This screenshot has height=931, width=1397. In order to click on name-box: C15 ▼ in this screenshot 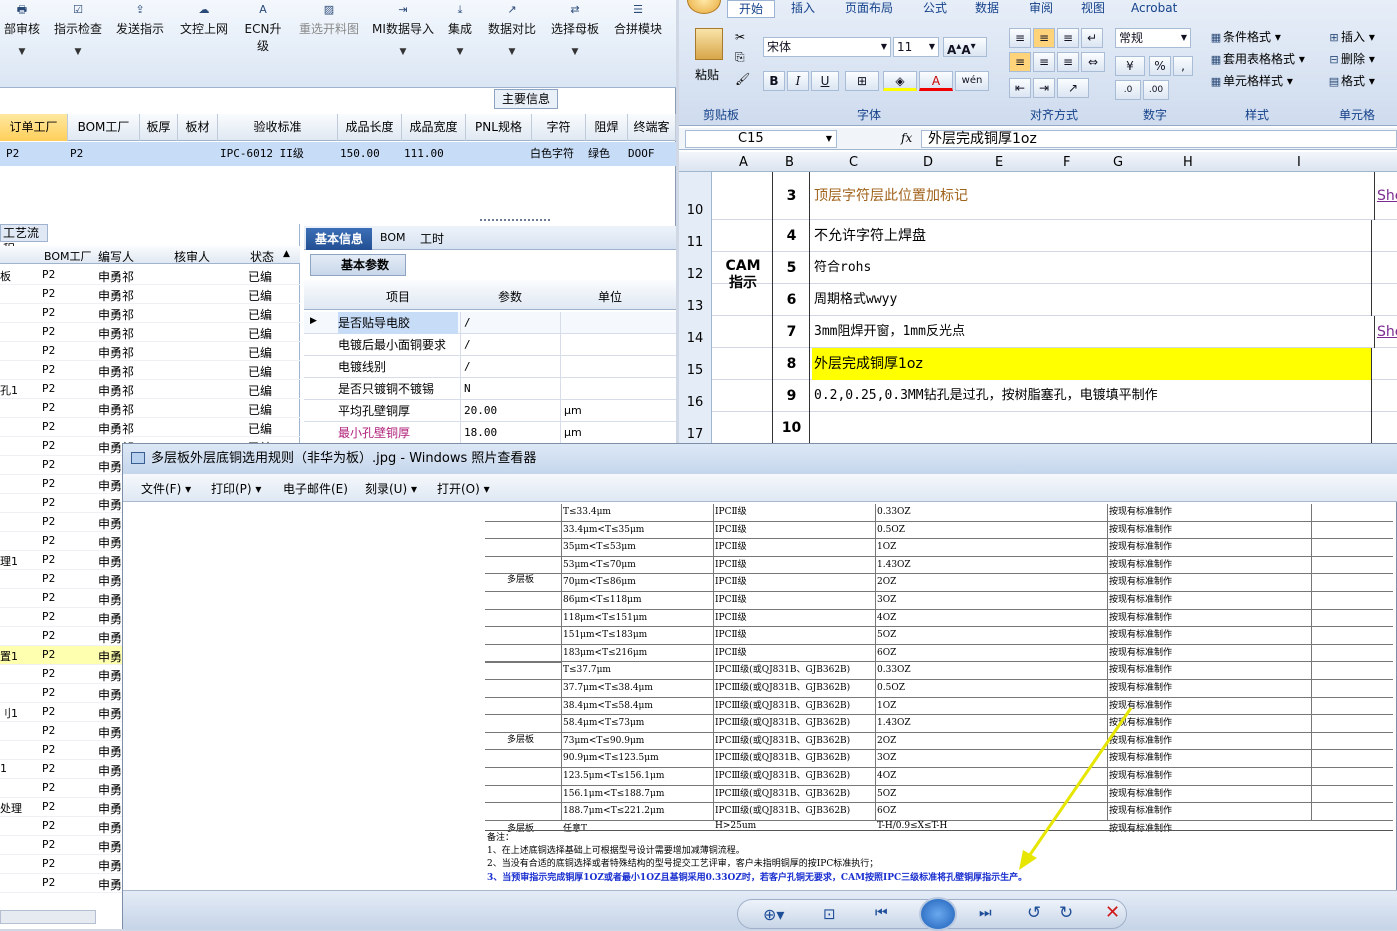, I will do `click(761, 139)`.